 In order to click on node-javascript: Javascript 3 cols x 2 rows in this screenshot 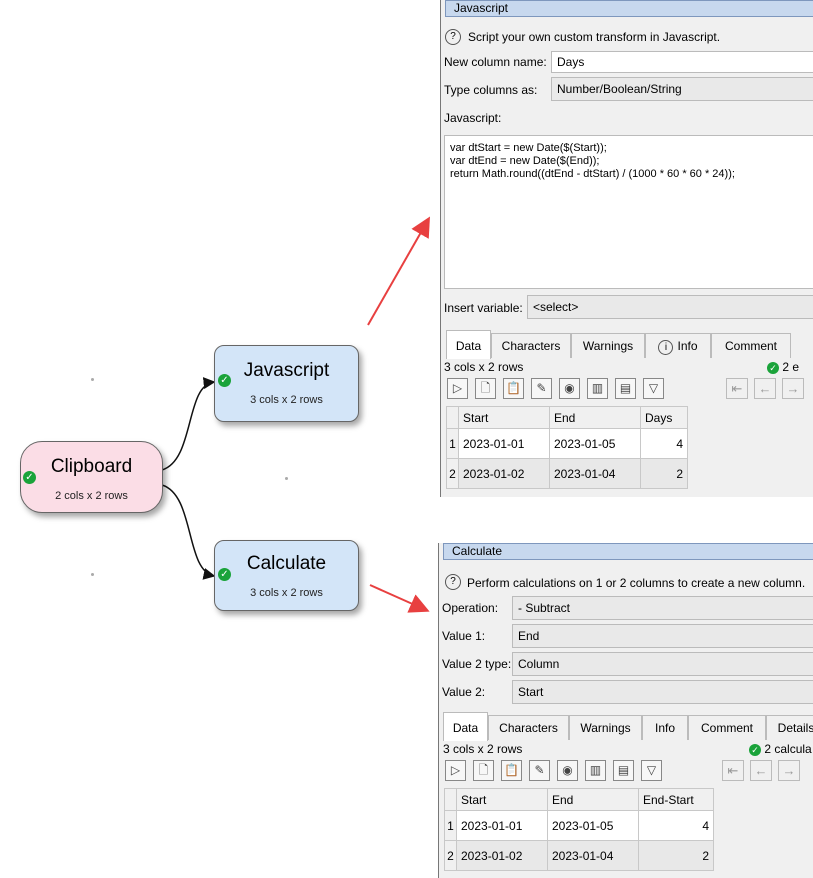, I will do `click(286, 383)`.